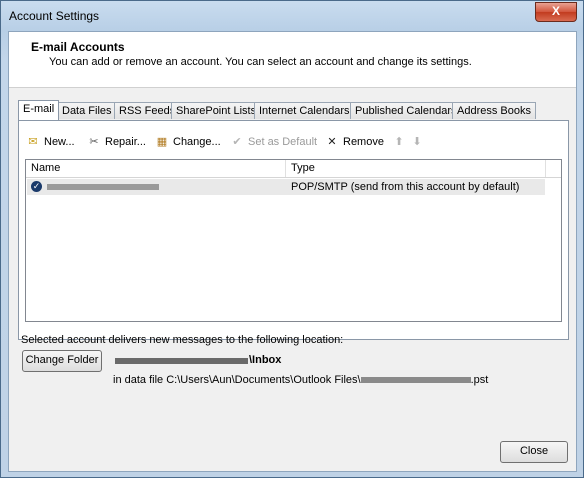  I want to click on column-name-header: Name, so click(45, 168).